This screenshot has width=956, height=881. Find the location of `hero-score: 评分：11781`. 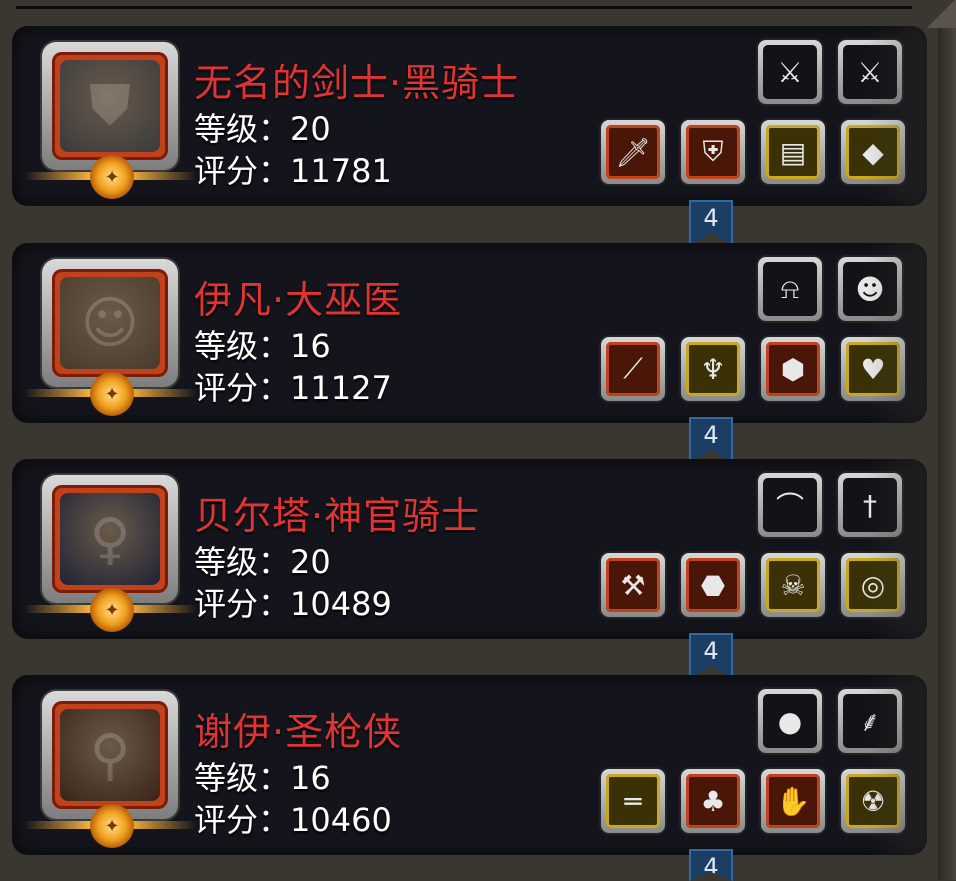

hero-score: 评分：11781 is located at coordinates (293, 171).